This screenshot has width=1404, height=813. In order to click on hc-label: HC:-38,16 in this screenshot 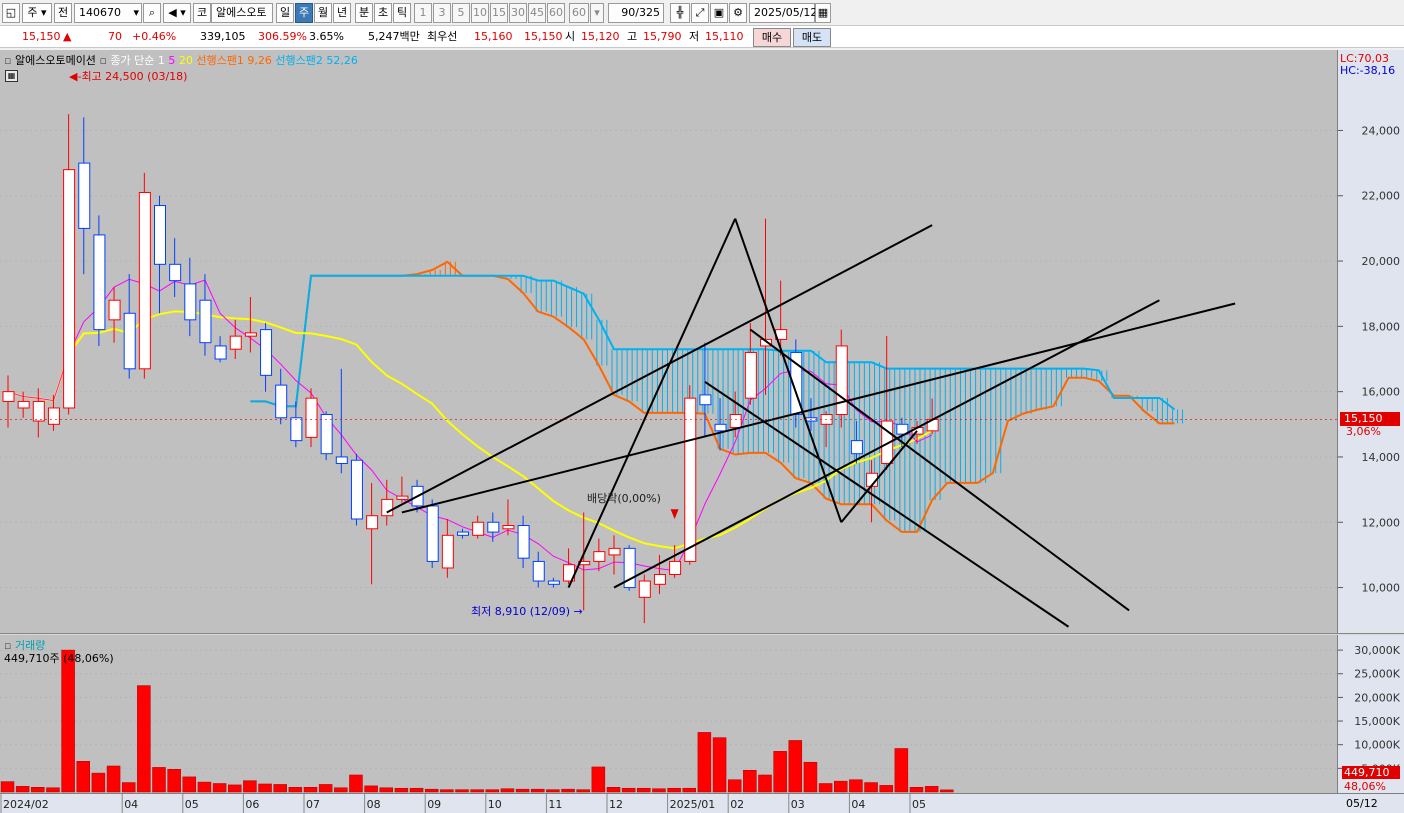, I will do `click(1368, 70)`.